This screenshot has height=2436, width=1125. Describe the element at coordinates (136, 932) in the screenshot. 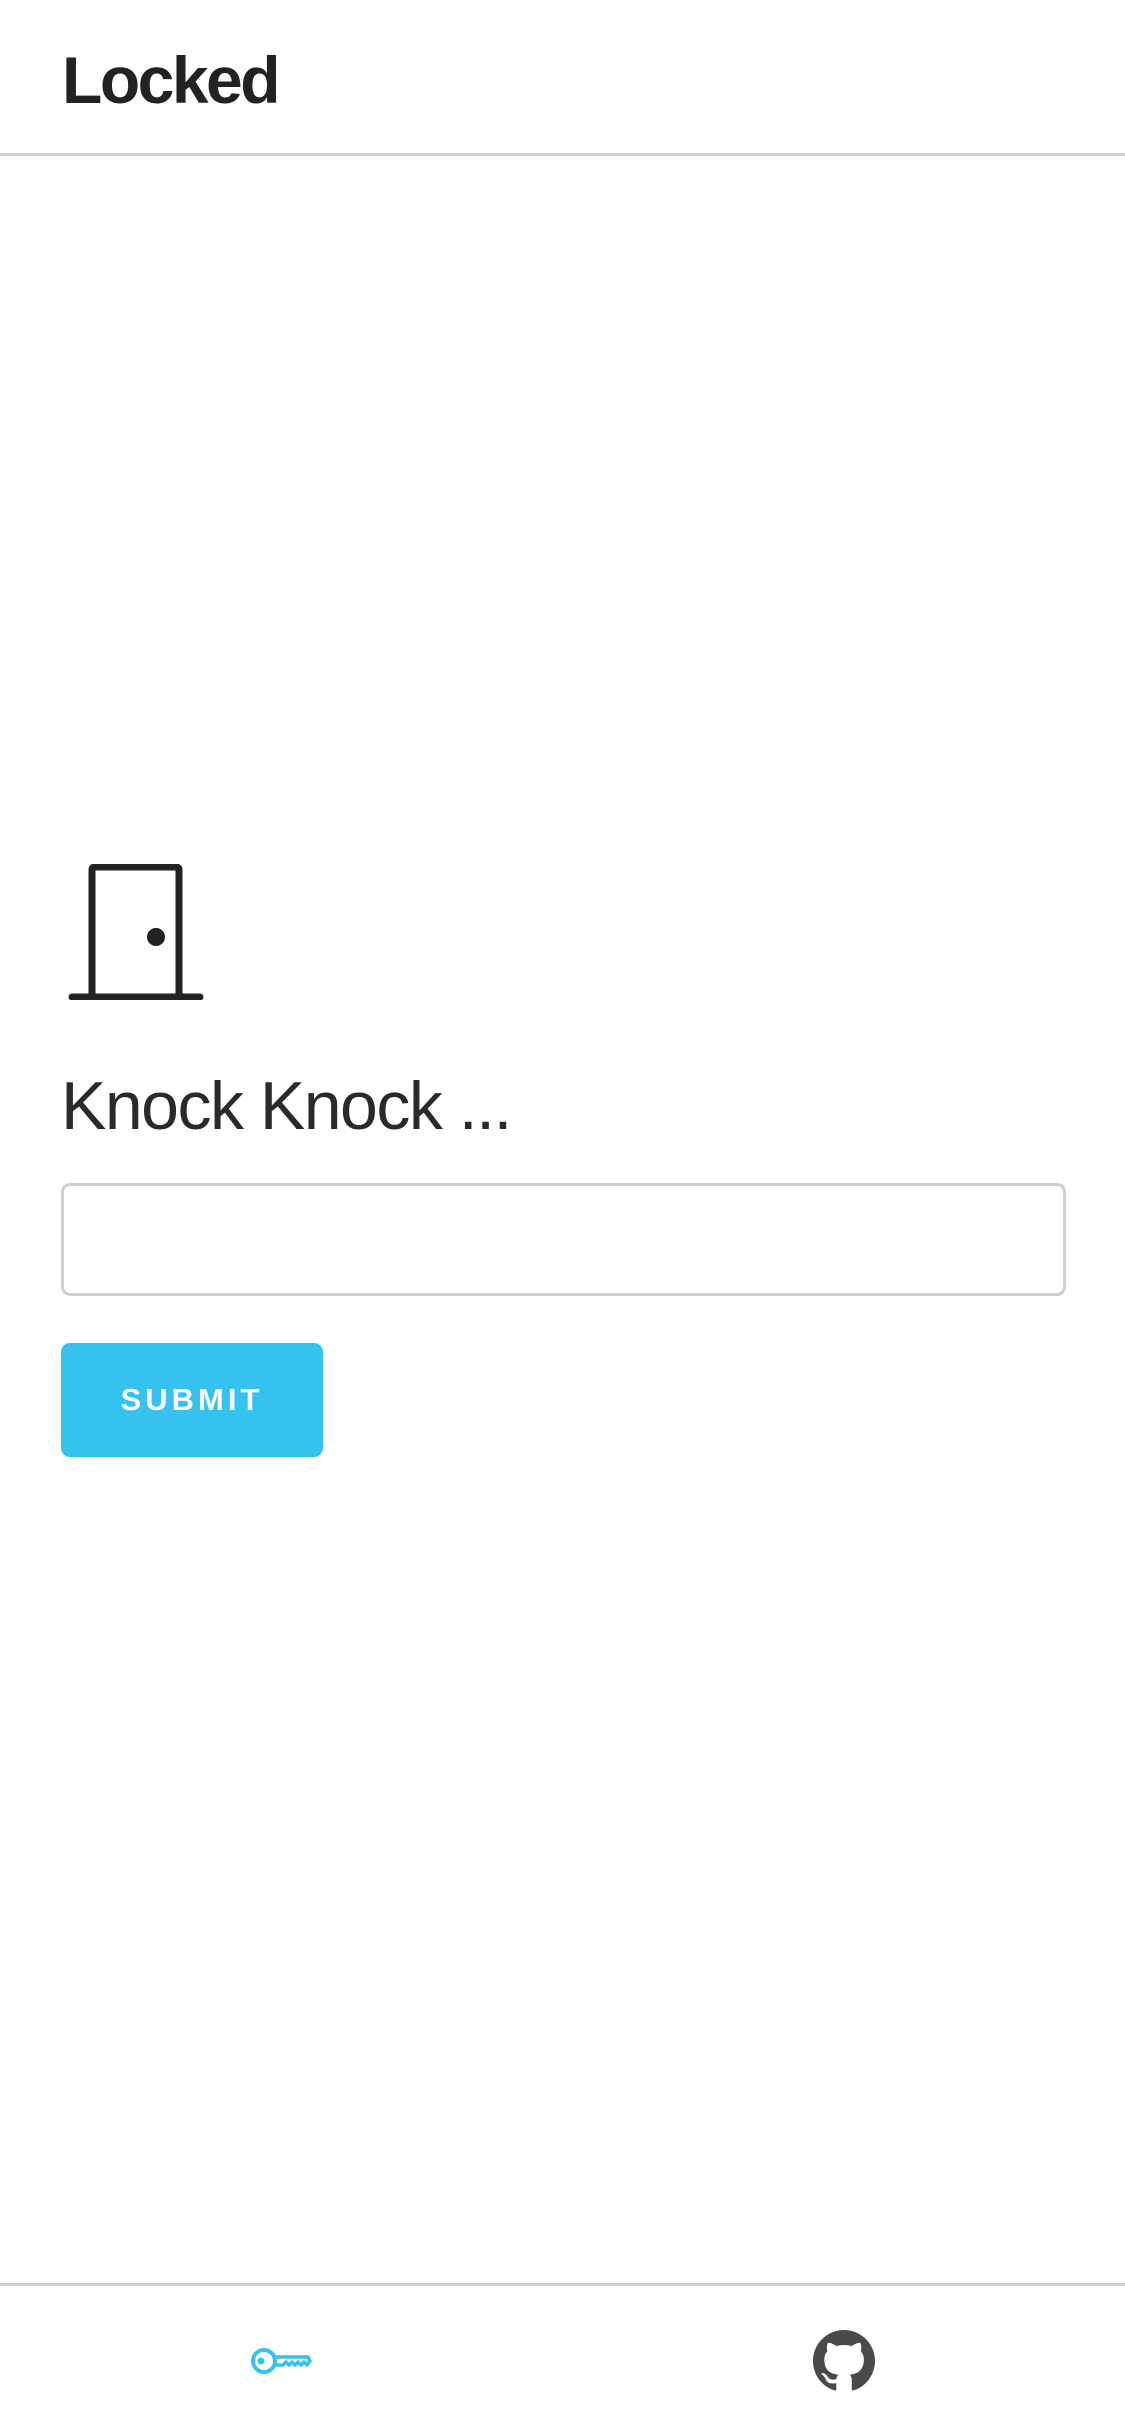

I see `door-icon` at that location.